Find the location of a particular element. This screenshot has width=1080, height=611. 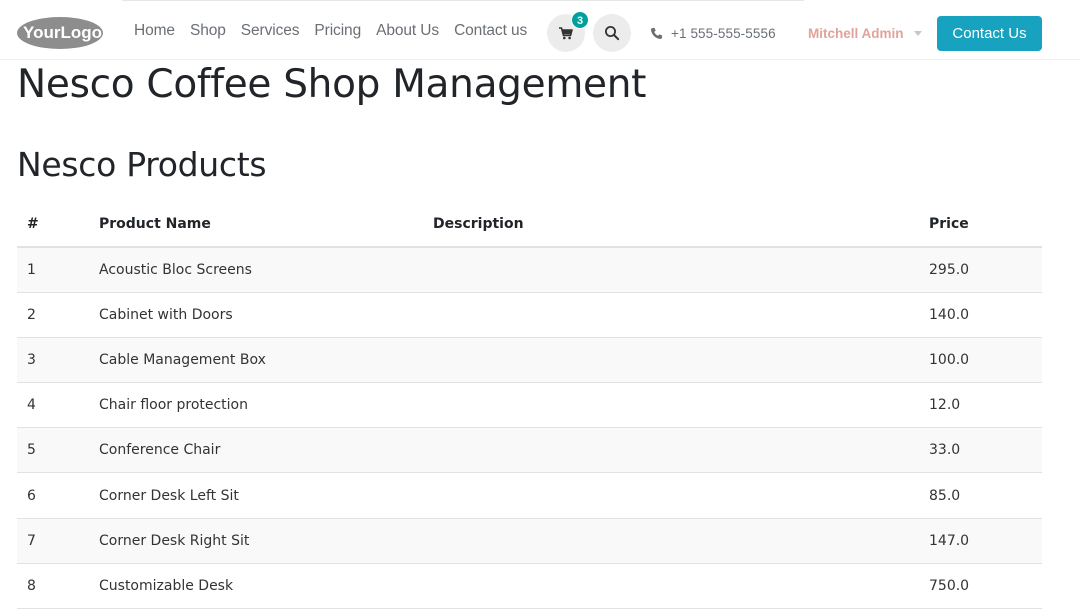

column-header-price: Price is located at coordinates (985, 224).